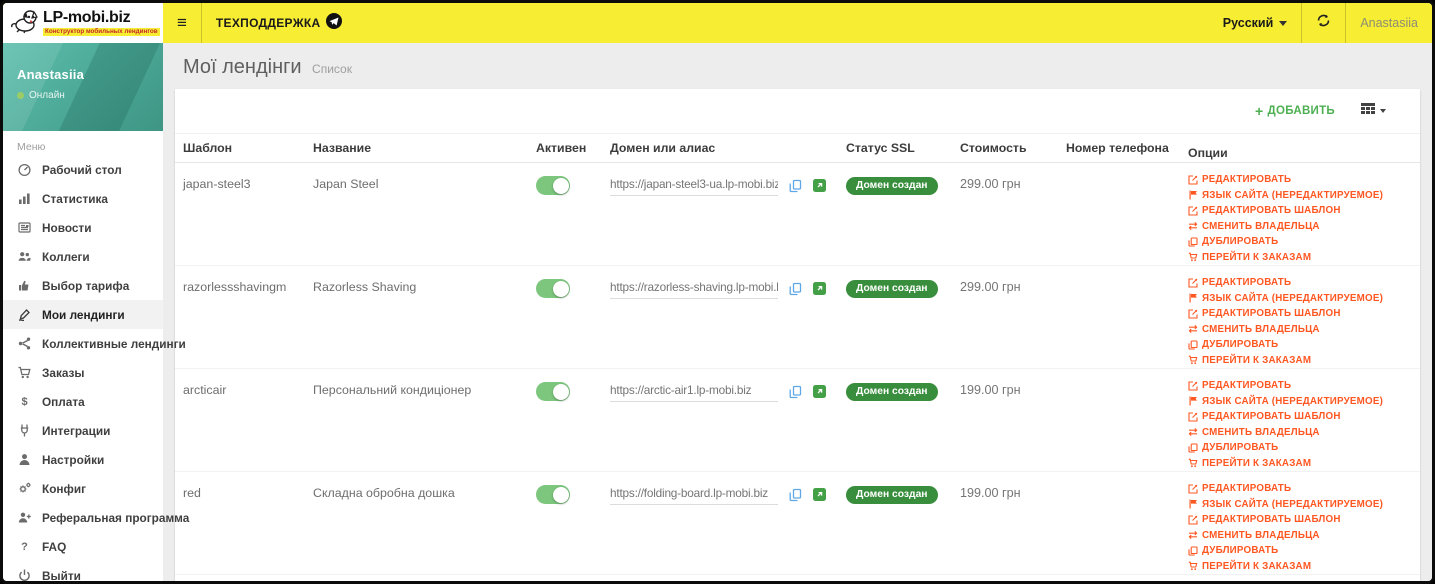  What do you see at coordinates (208, 148) in the screenshot?
I see `column-header-template: Шаблон` at bounding box center [208, 148].